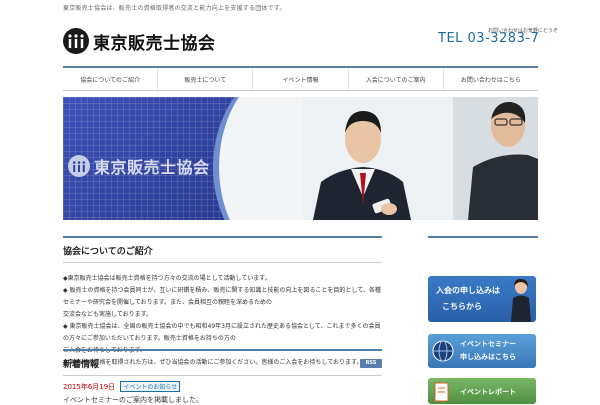 The width and height of the screenshot is (600, 405). What do you see at coordinates (371, 363) in the screenshot?
I see `rss-button: RSS` at bounding box center [371, 363].